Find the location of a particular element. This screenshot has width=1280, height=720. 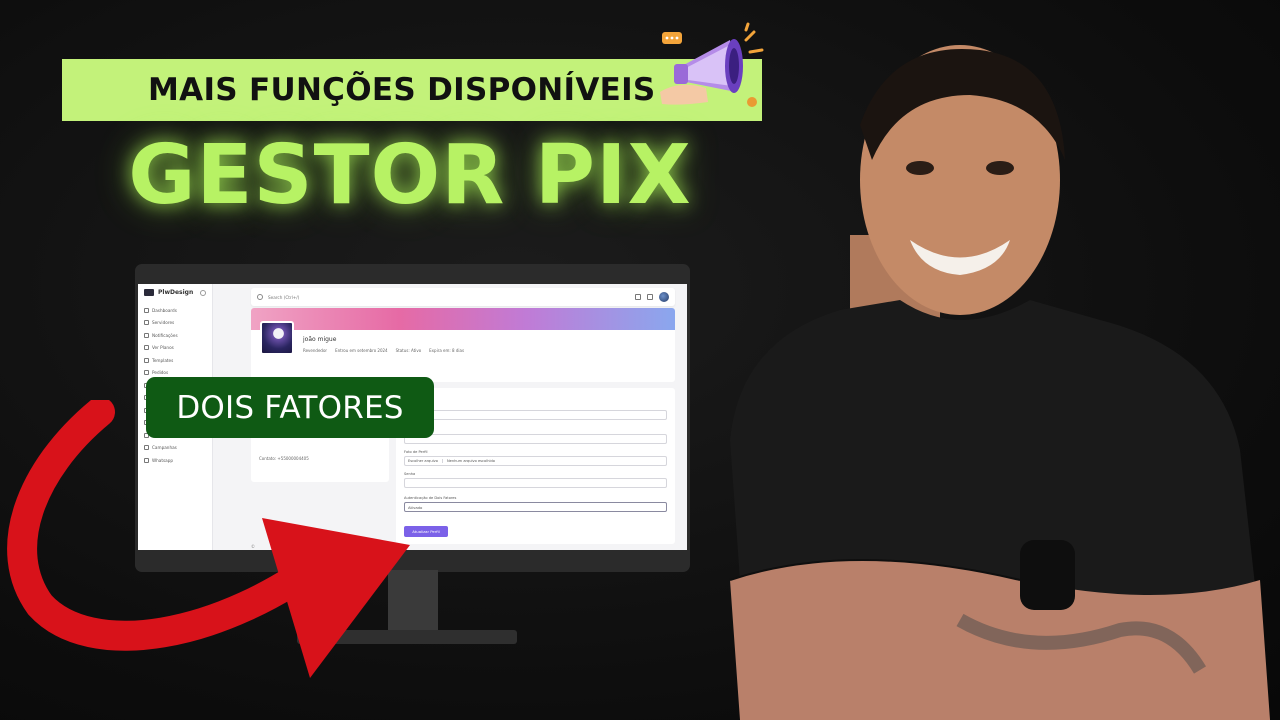

home-icon is located at coordinates (146, 310).